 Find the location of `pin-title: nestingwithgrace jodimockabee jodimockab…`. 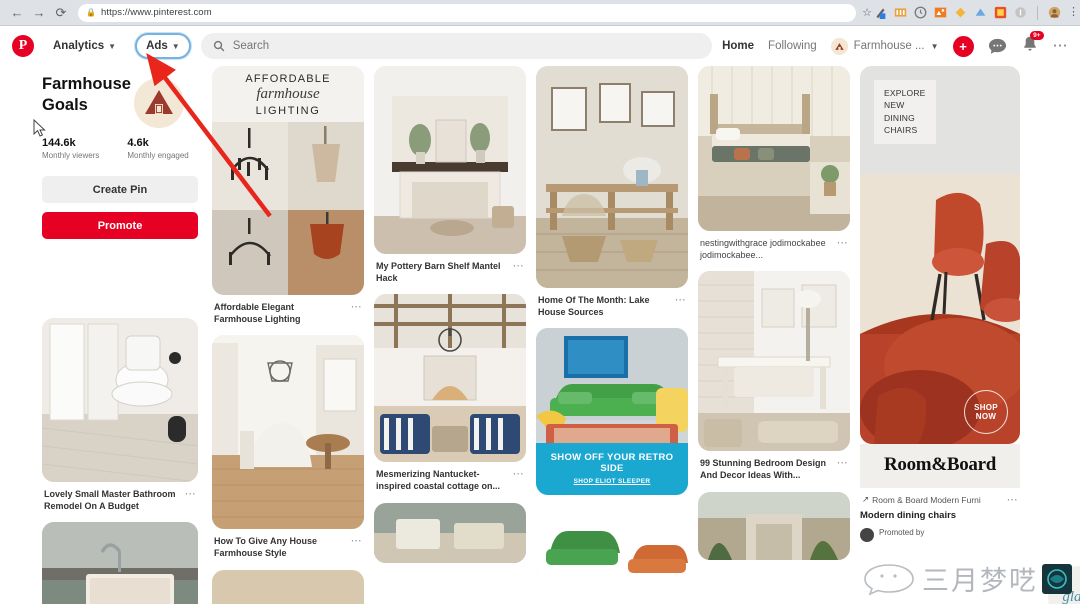

pin-title: nestingwithgrace jodimockabee jodimockab… is located at coordinates (763, 249).